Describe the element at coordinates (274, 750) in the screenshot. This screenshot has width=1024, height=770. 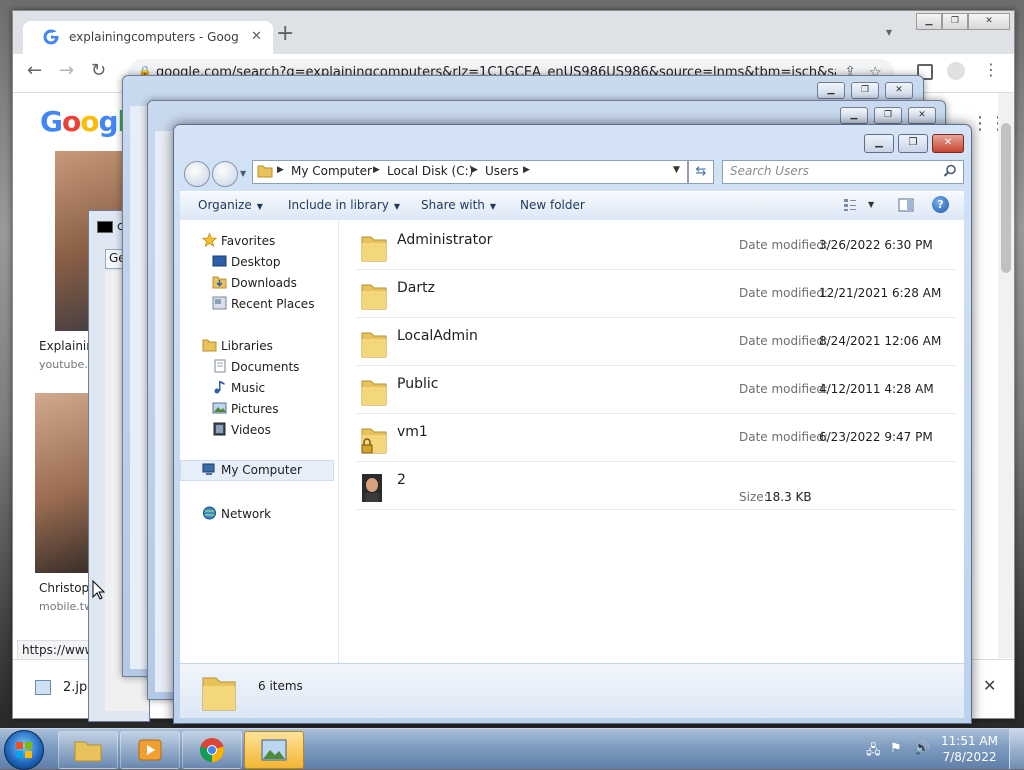
I see `taskbar-photo-viewer-button` at that location.